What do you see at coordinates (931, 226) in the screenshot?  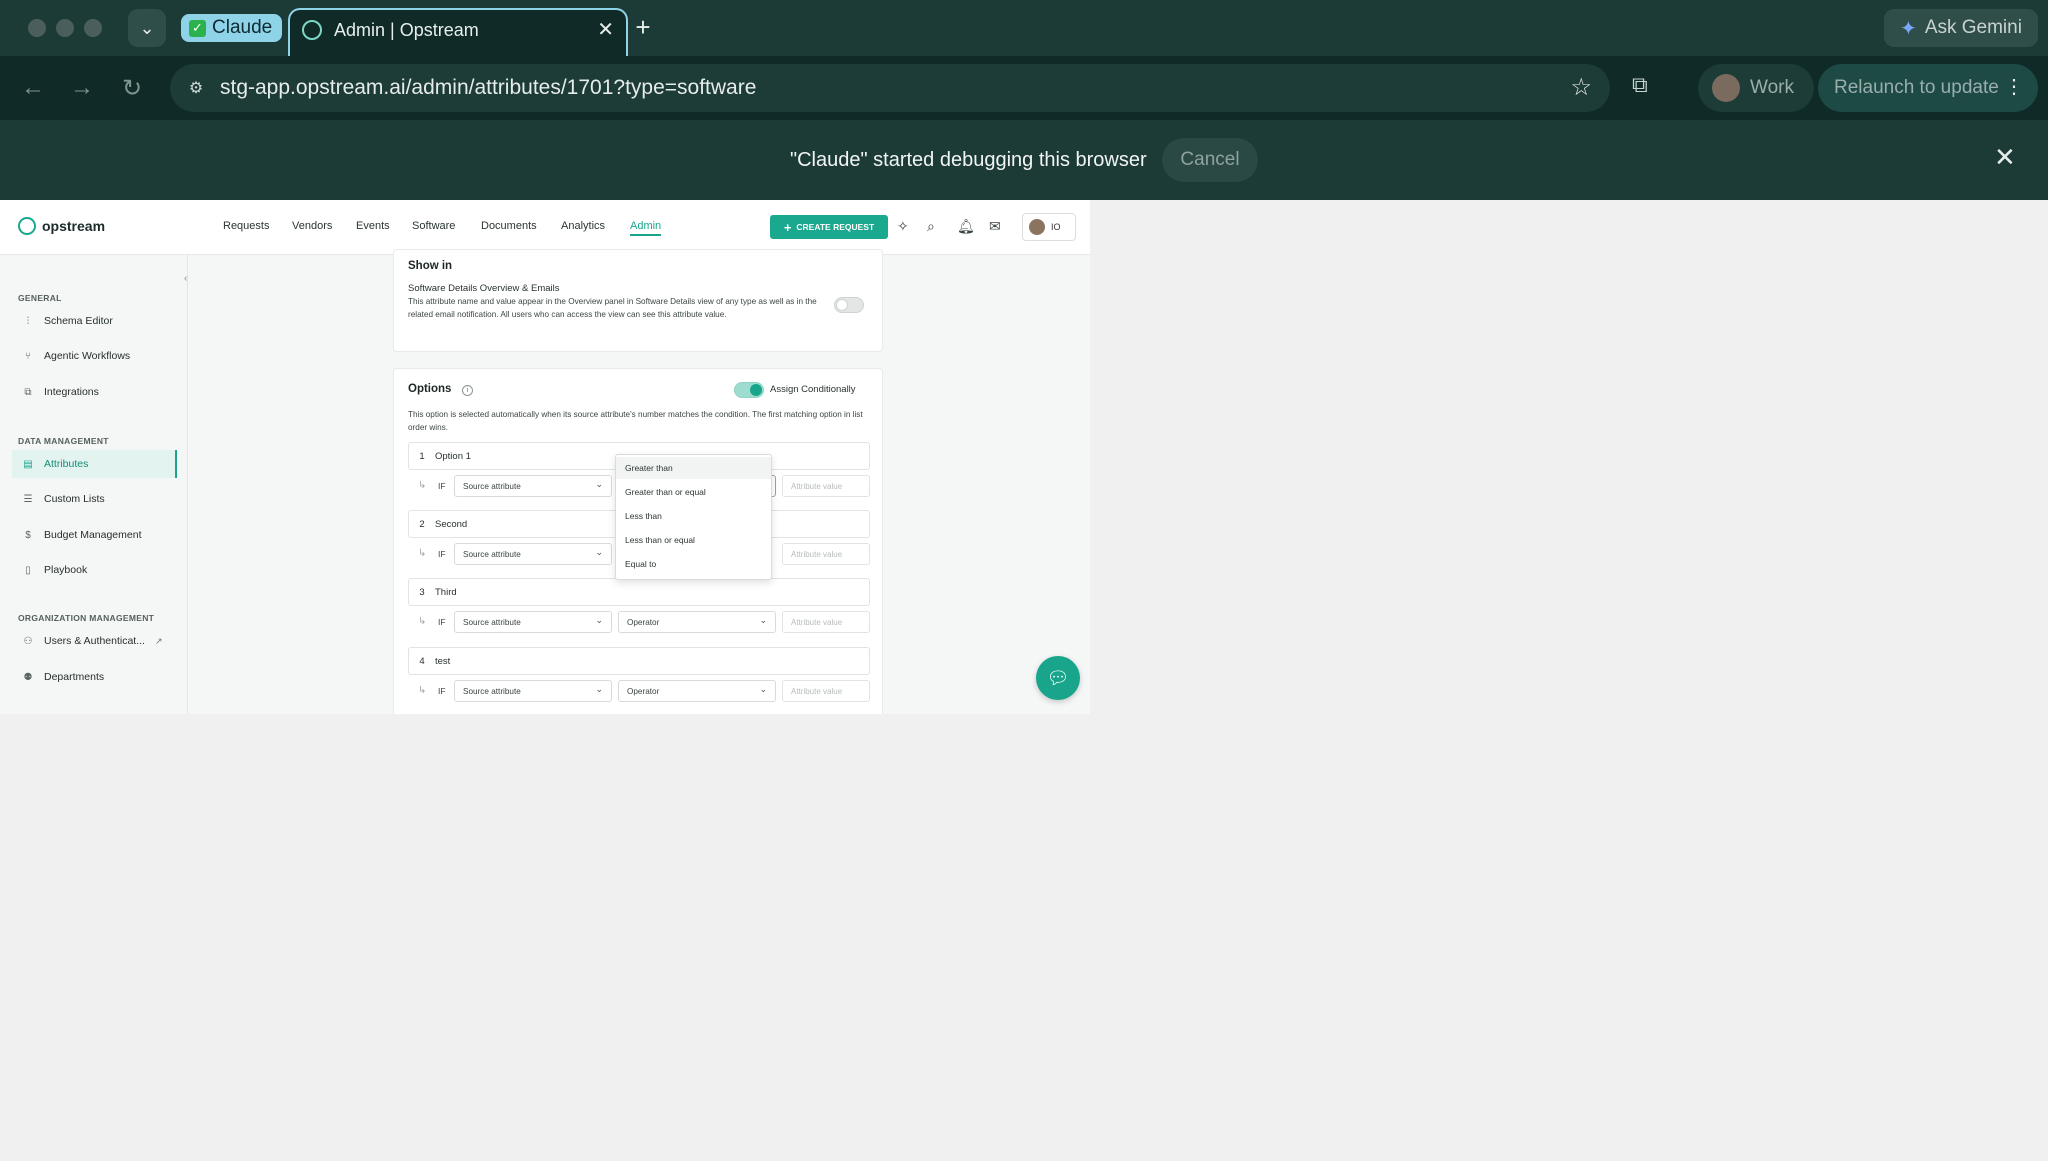 I see `search-icon: ⌕` at bounding box center [931, 226].